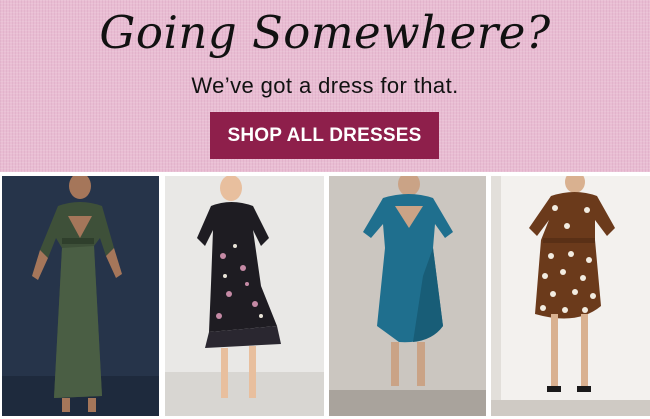 The image size is (650, 419). Describe the element at coordinates (325, 32) in the screenshot. I see `hero-headline: Going Somewhere?` at that location.